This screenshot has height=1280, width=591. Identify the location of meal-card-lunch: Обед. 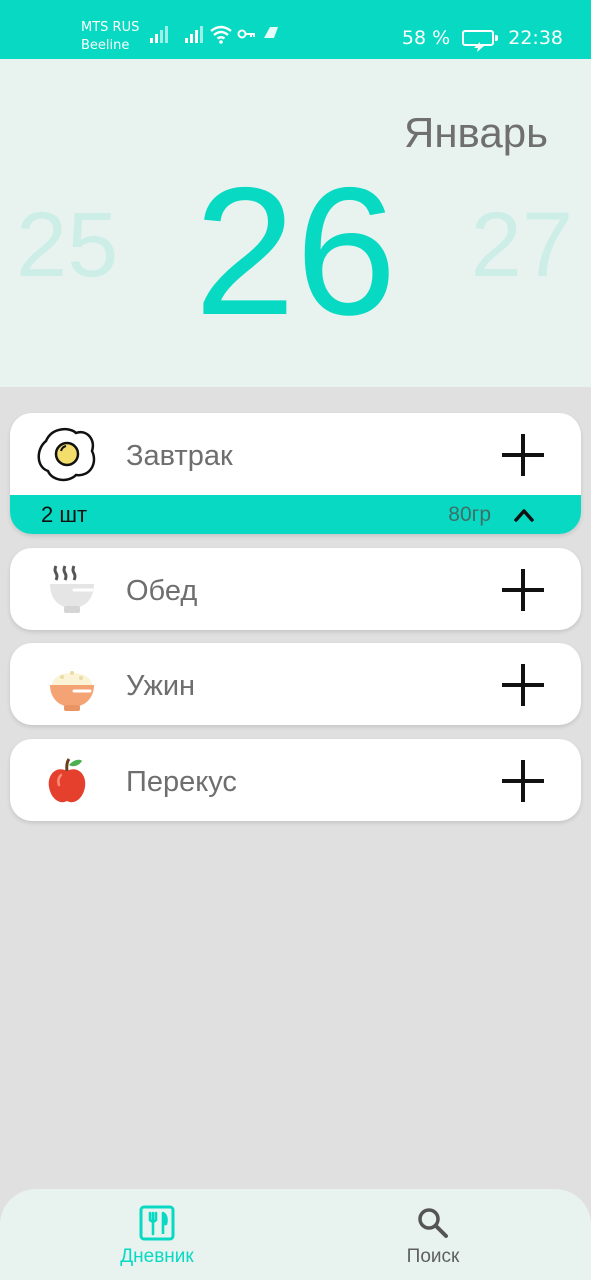
(295, 589).